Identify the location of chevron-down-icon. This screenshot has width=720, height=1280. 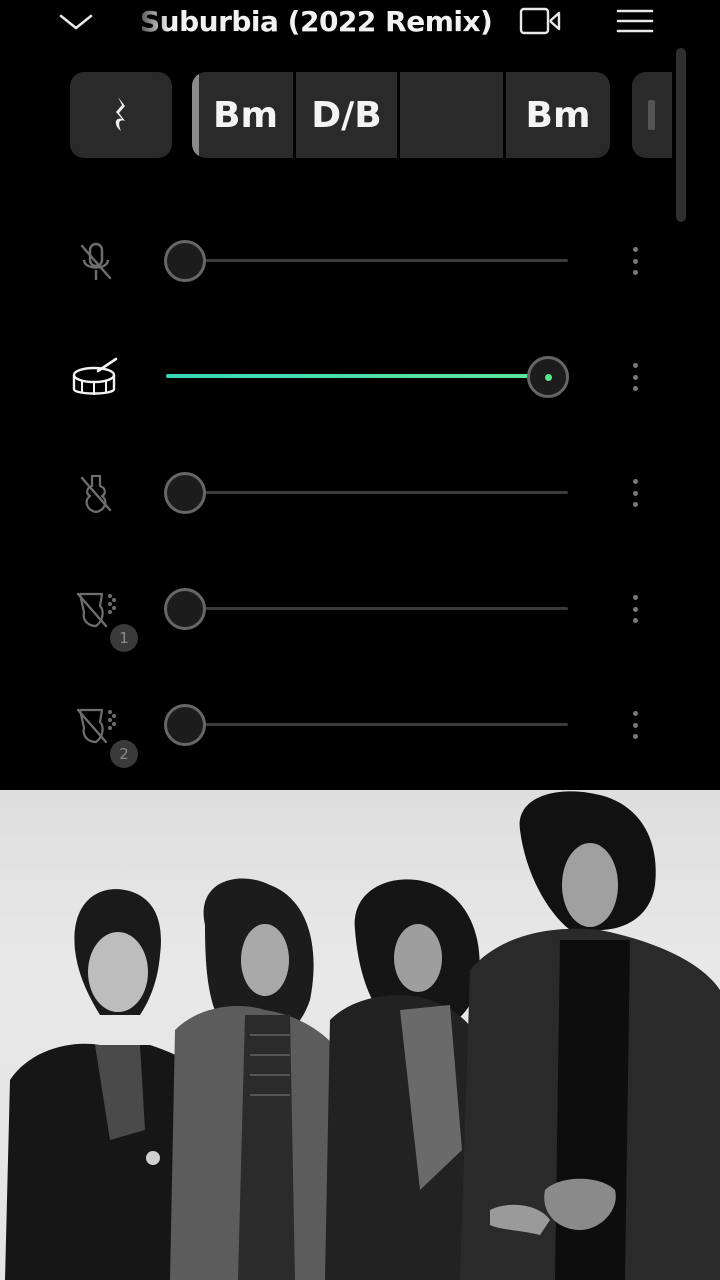
(76, 22).